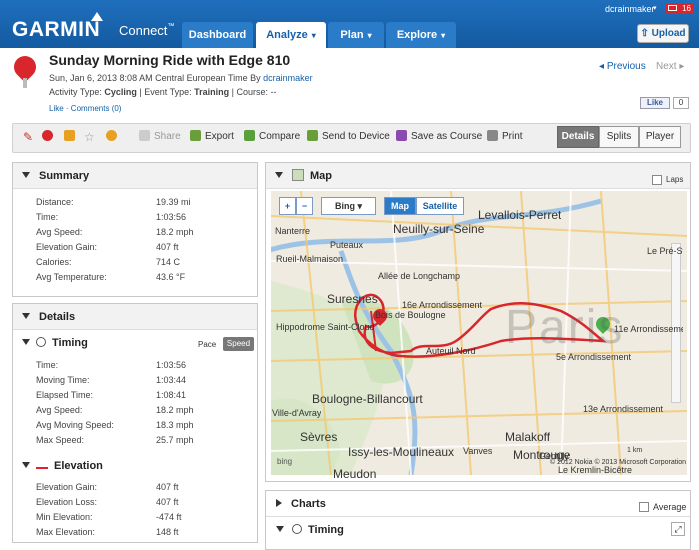 This screenshot has width=699, height=550. I want to click on stat-label: Avg Speed:, so click(59, 410).